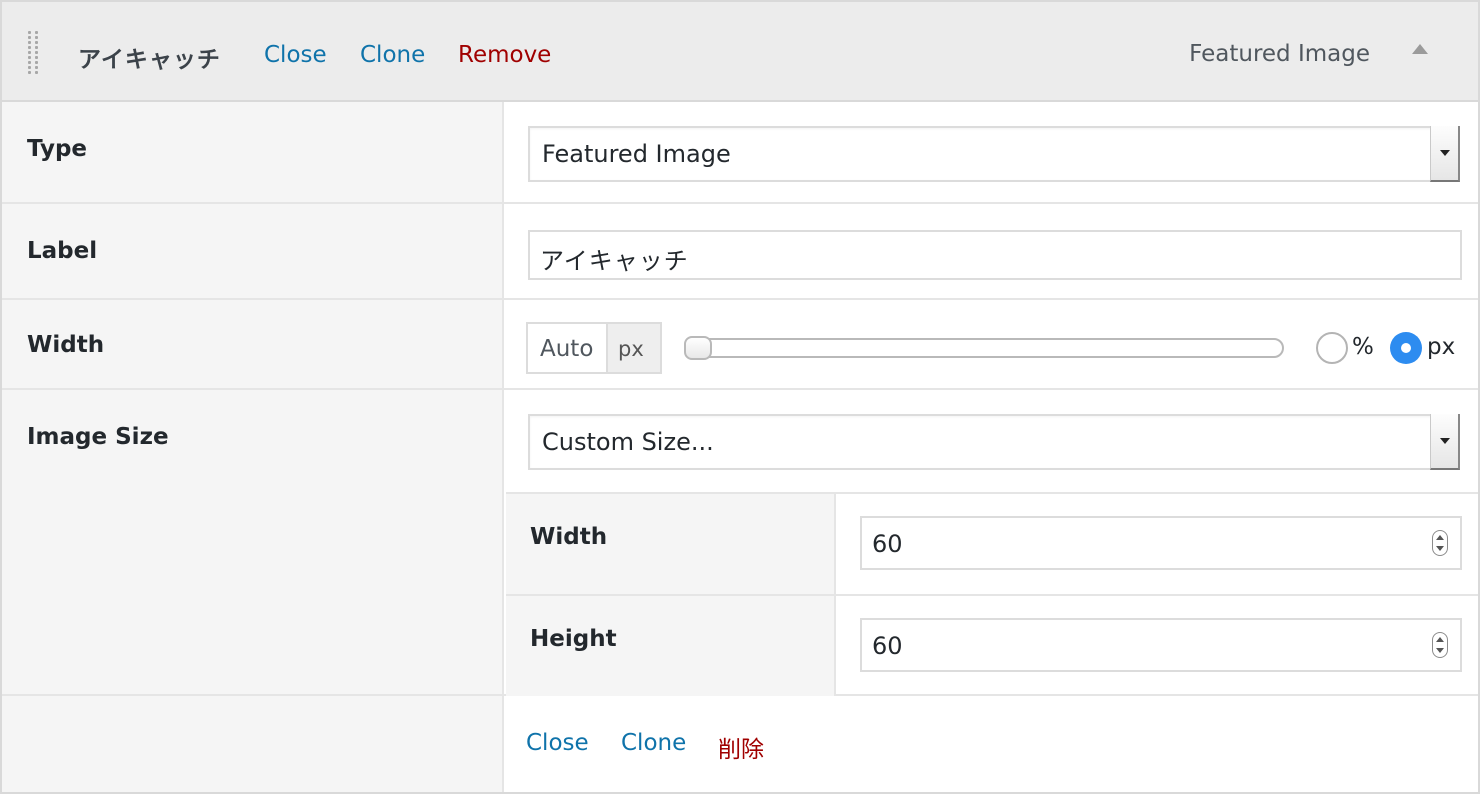  I want to click on row-type: Type Featured Image, so click(740, 153).